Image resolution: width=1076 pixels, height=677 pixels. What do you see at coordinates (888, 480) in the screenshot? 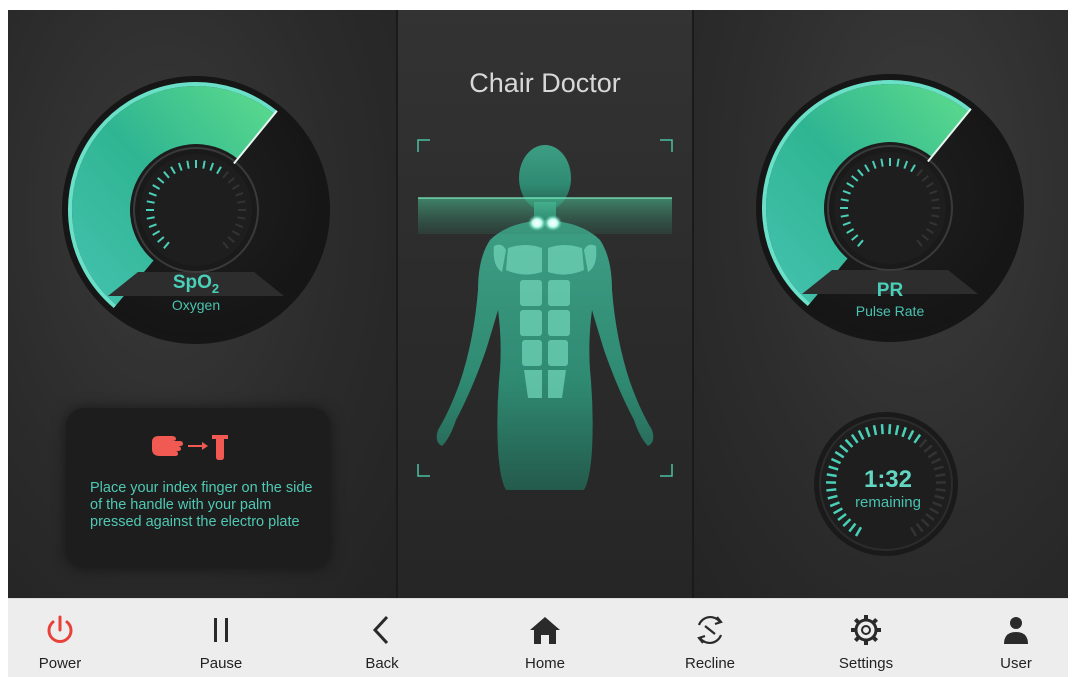
I see `timer-value: 1:32` at bounding box center [888, 480].